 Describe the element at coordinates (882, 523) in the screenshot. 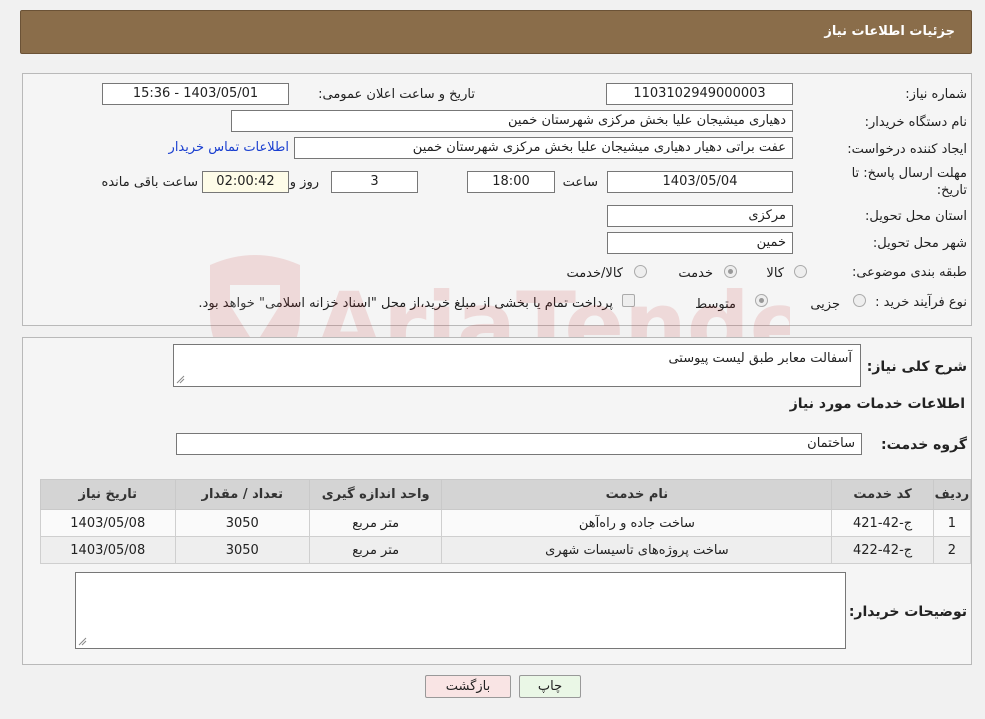

I see `cell-service-code: ج-42-421` at that location.